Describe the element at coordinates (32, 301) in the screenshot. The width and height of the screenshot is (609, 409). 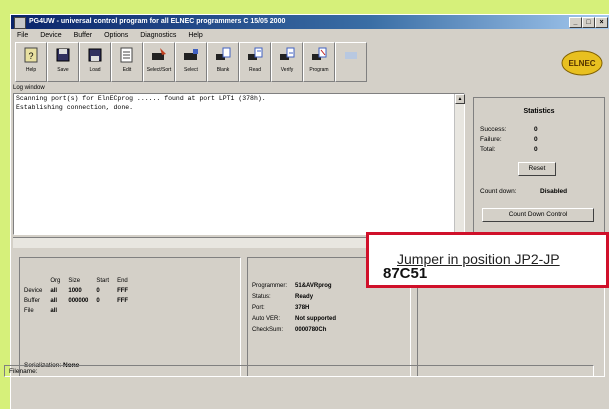
I see `row-label: Buffer` at that location.